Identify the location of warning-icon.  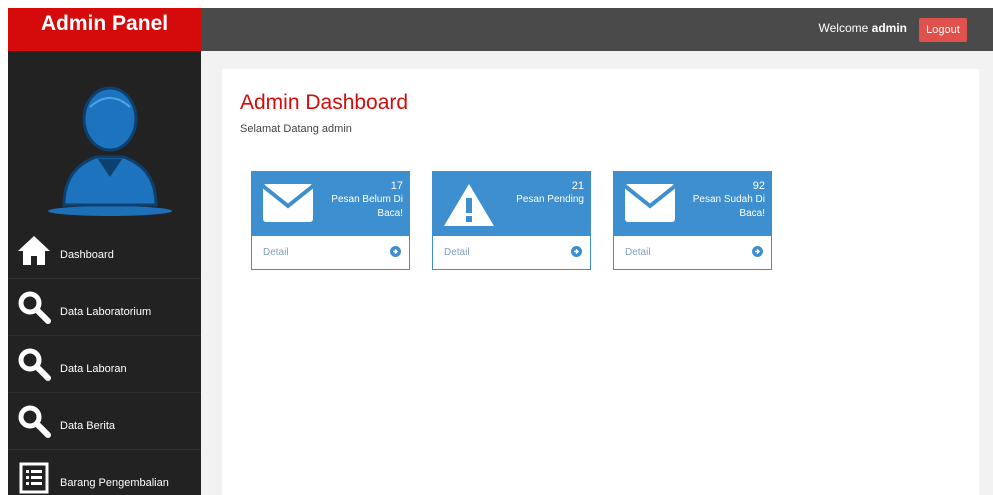
(469, 207).